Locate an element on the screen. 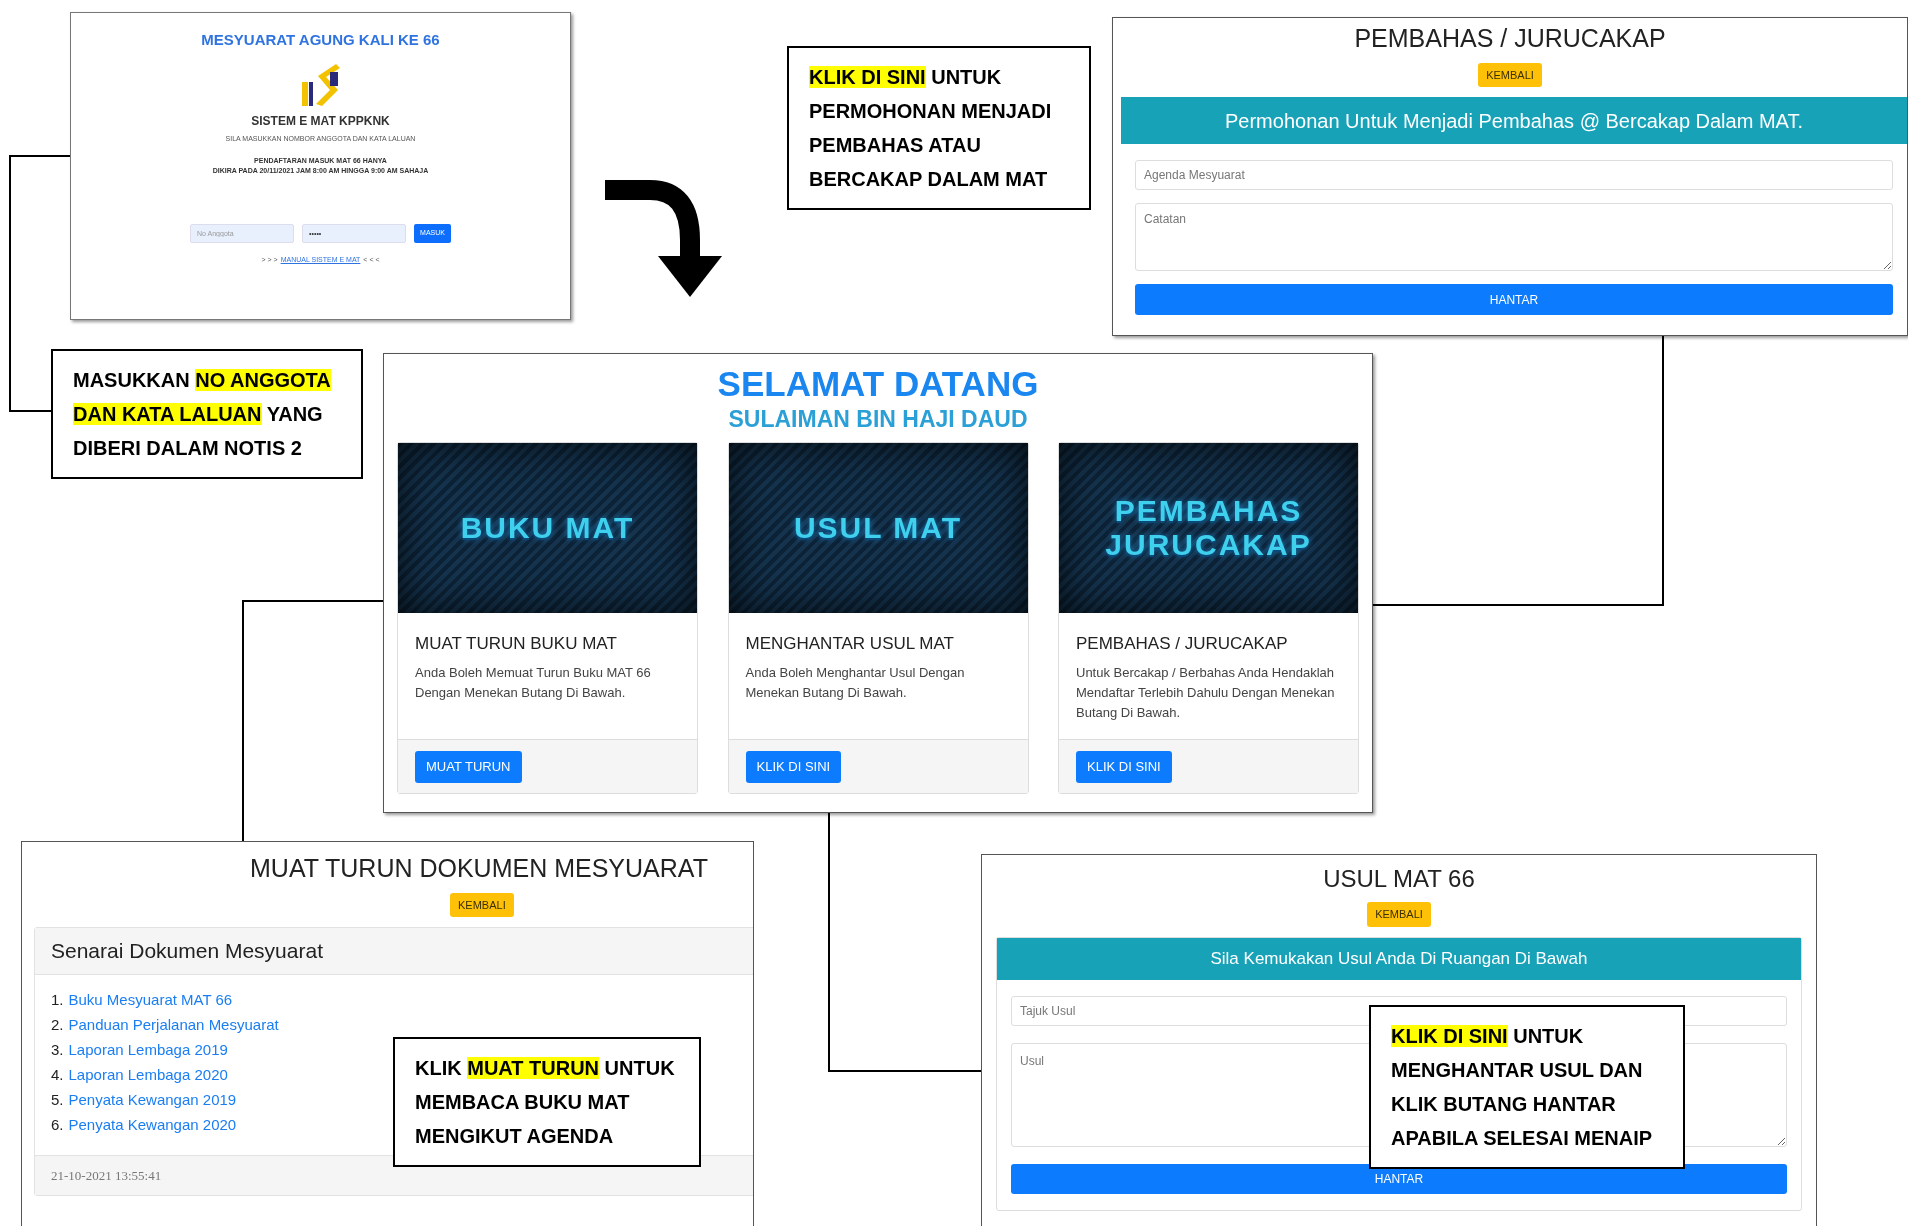 The width and height of the screenshot is (1908, 1226). card-description: Anda Boleh Memuat Turun Buku MAT 66 Dengan Menekan Butang Di Bawah. is located at coordinates (533, 682).